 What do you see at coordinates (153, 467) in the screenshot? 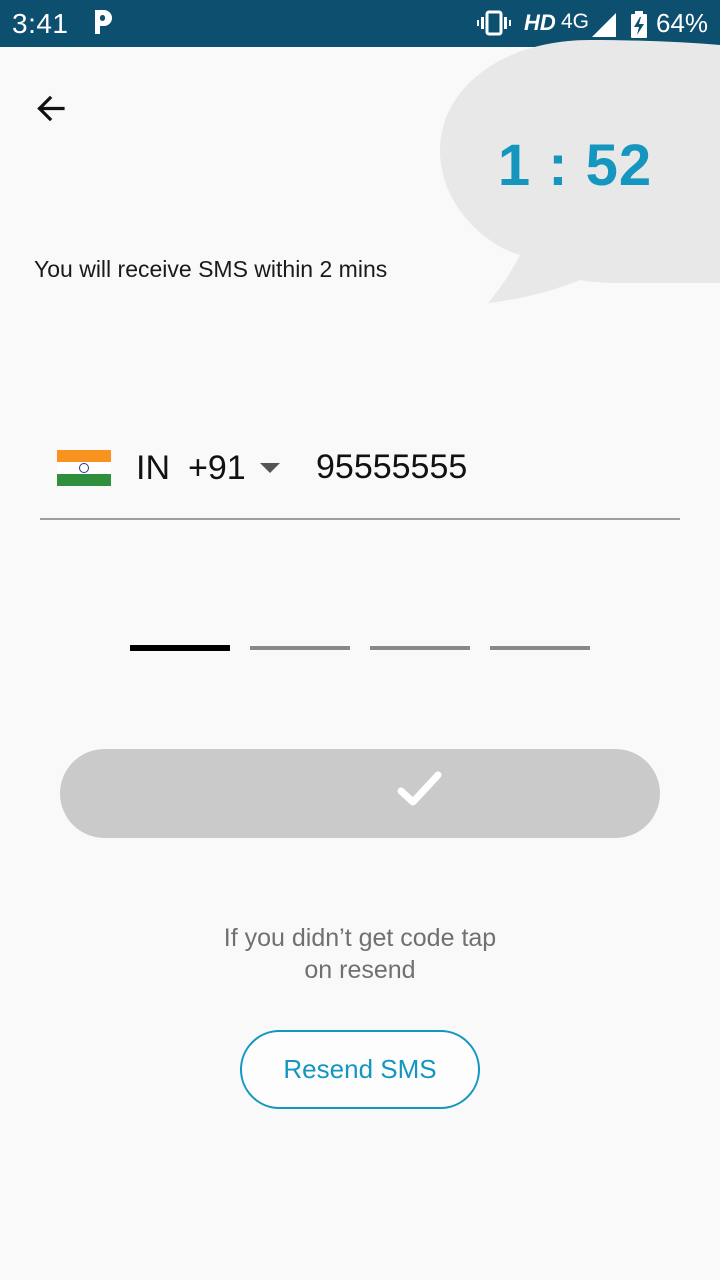
I see `country-code: IN` at bounding box center [153, 467].